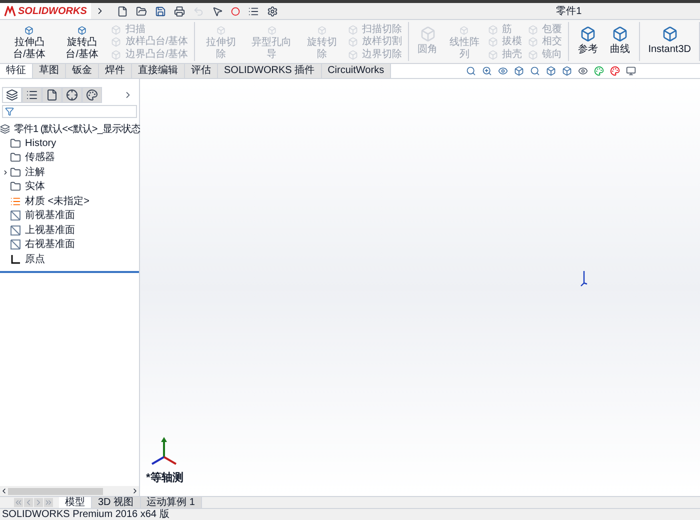 The image size is (700, 520). I want to click on horizontal-scrollbar, so click(69, 491).